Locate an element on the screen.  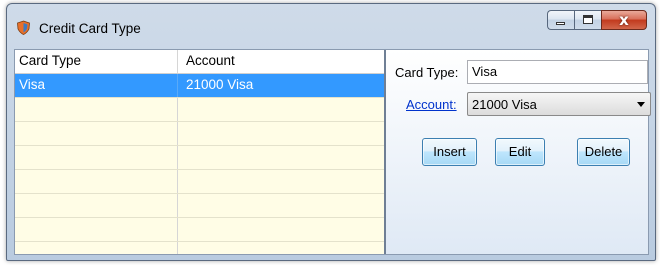
maximize-button is located at coordinates (587, 20).